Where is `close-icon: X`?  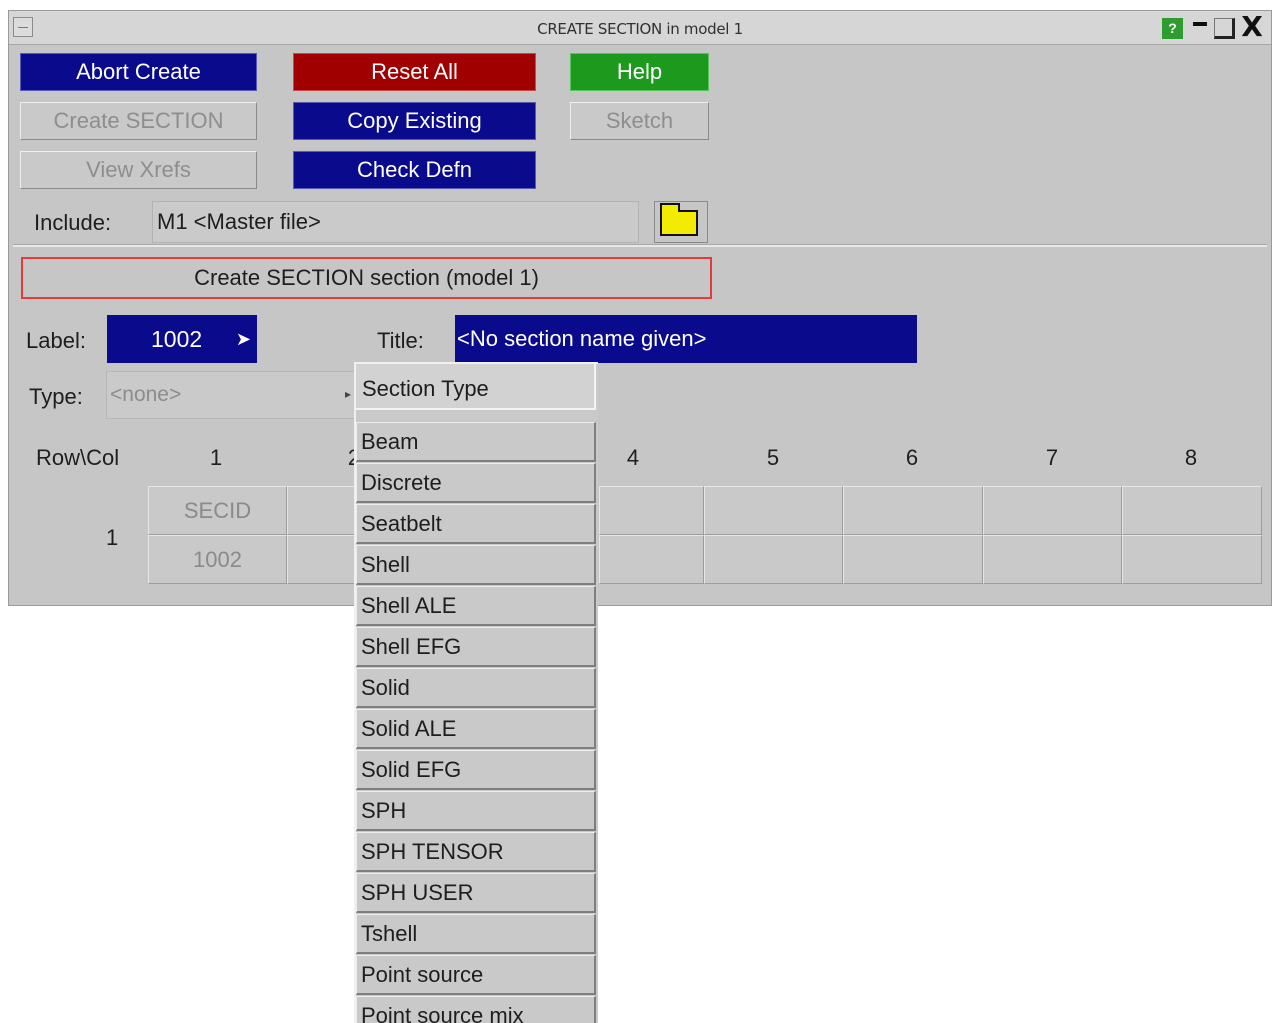 close-icon: X is located at coordinates (1252, 27).